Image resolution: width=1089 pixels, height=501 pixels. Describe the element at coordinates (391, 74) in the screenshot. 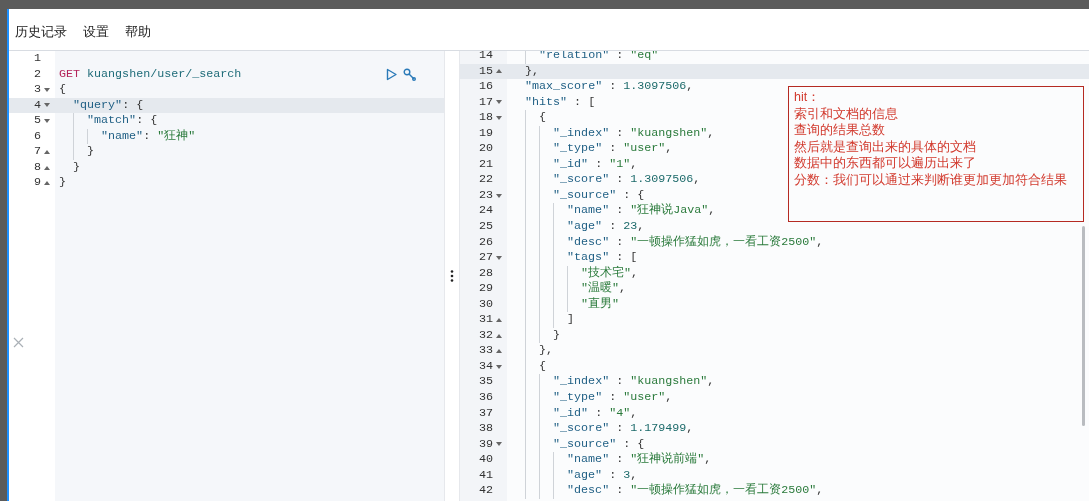

I see `play-icon` at that location.